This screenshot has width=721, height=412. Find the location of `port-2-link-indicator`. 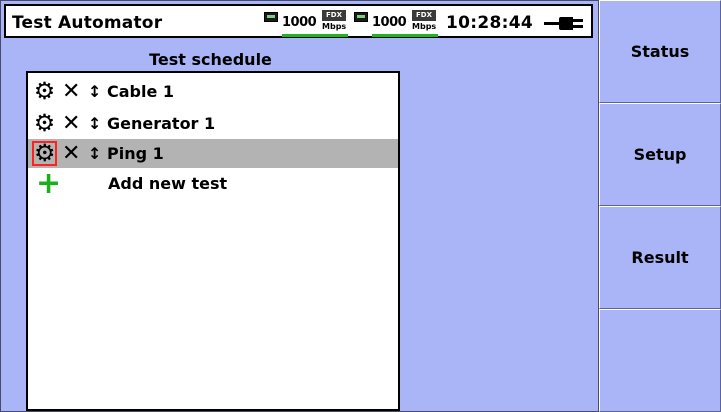

port-2-link-indicator is located at coordinates (405, 35).